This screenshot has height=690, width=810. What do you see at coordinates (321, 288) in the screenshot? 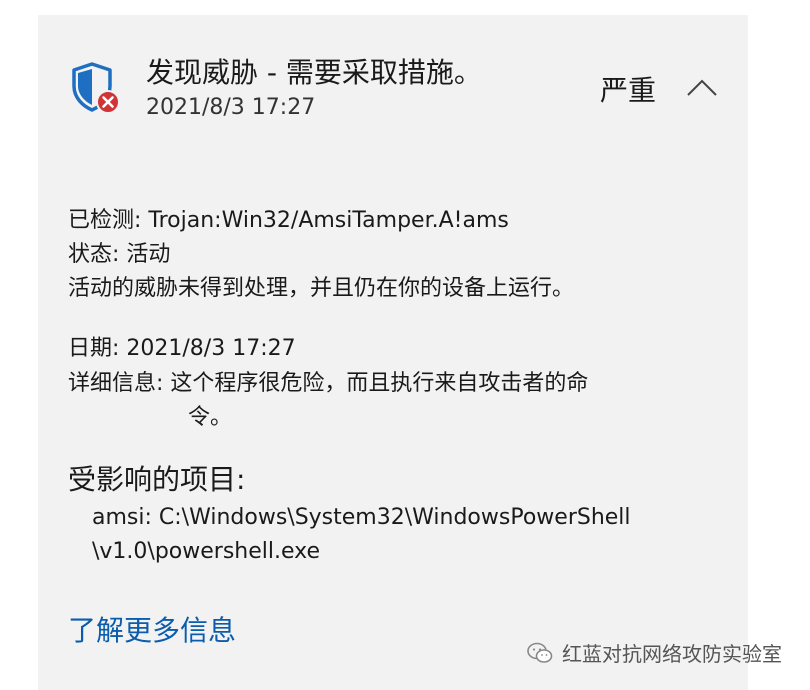
I see `status-description: 活动的威胁未得到处理，并且仍在你的设备上运行。` at bounding box center [321, 288].